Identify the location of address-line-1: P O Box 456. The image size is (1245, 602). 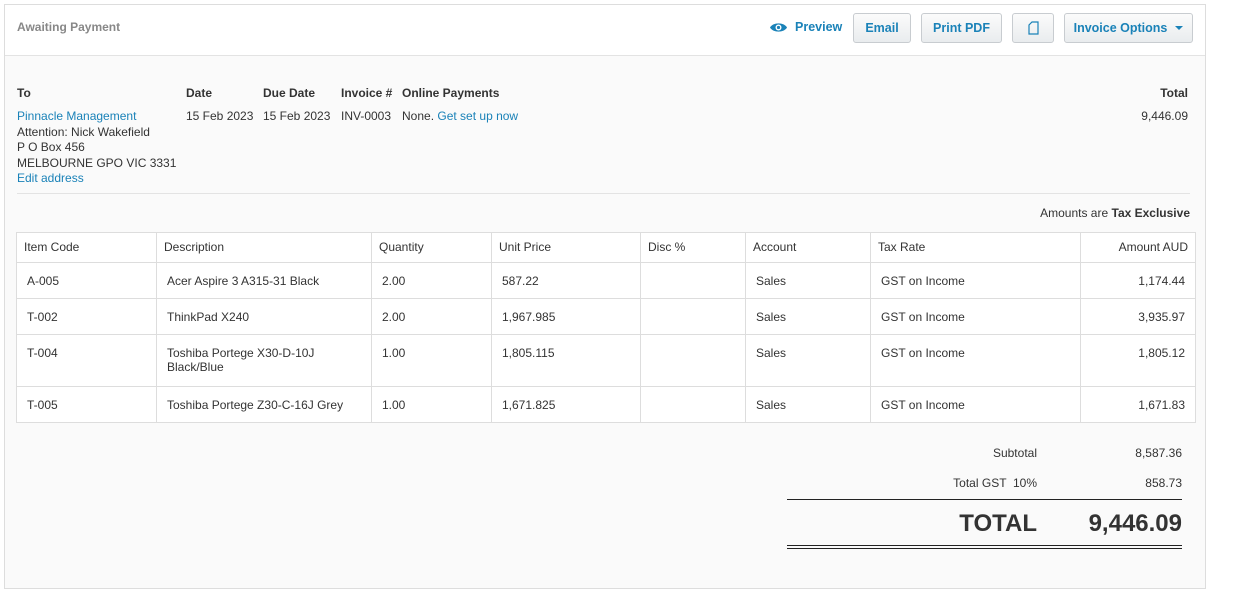
(51, 147).